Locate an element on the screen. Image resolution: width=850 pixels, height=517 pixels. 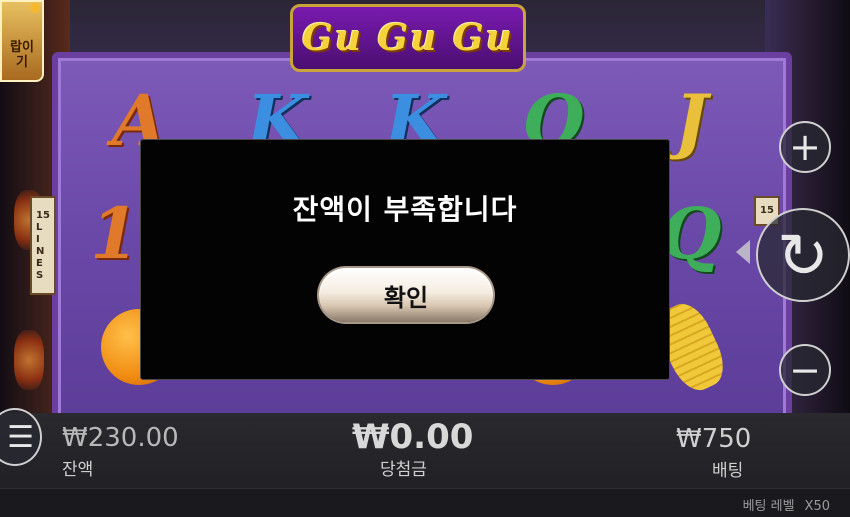
bet-value: ₩750 is located at coordinates (714, 439).